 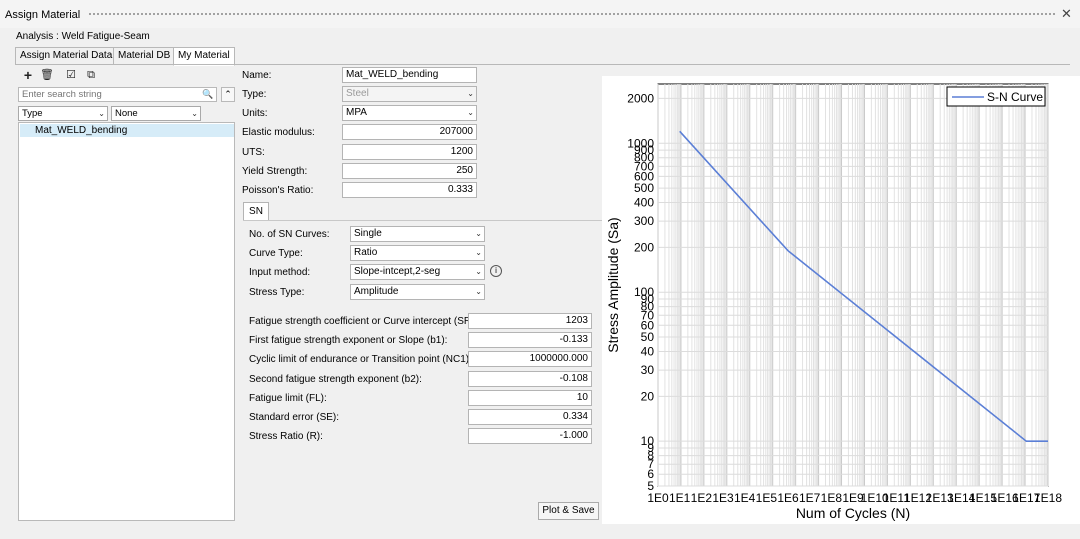 I want to click on plot-save-button: Plot & Save, so click(x=568, y=511).